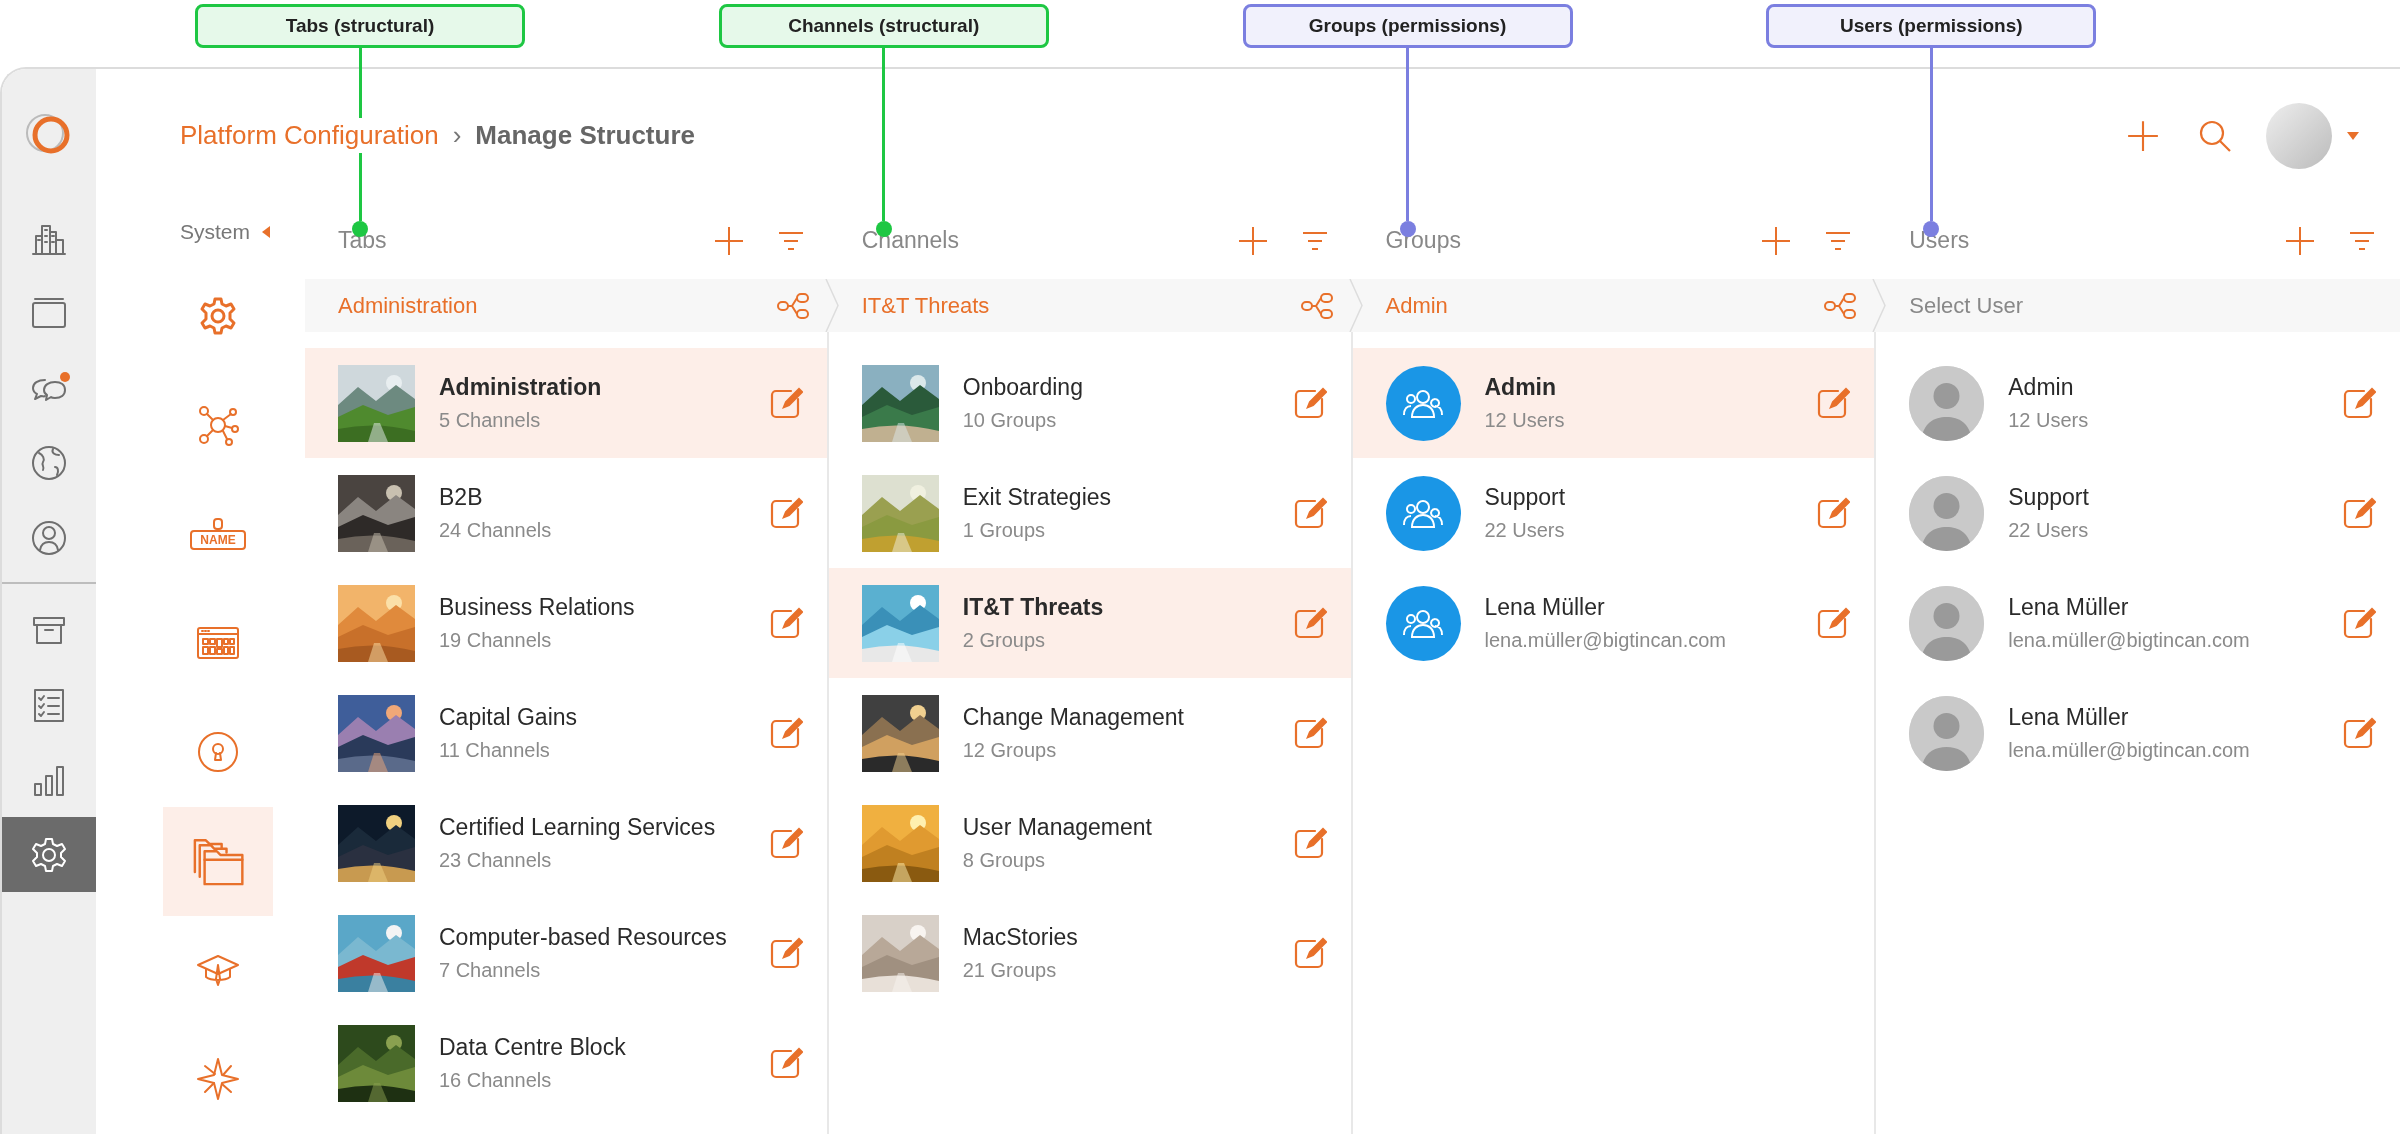 The image size is (2400, 1134). Describe the element at coordinates (1089, 623) in the screenshot. I see `list-item: IT&T Threats 2 Groups` at that location.